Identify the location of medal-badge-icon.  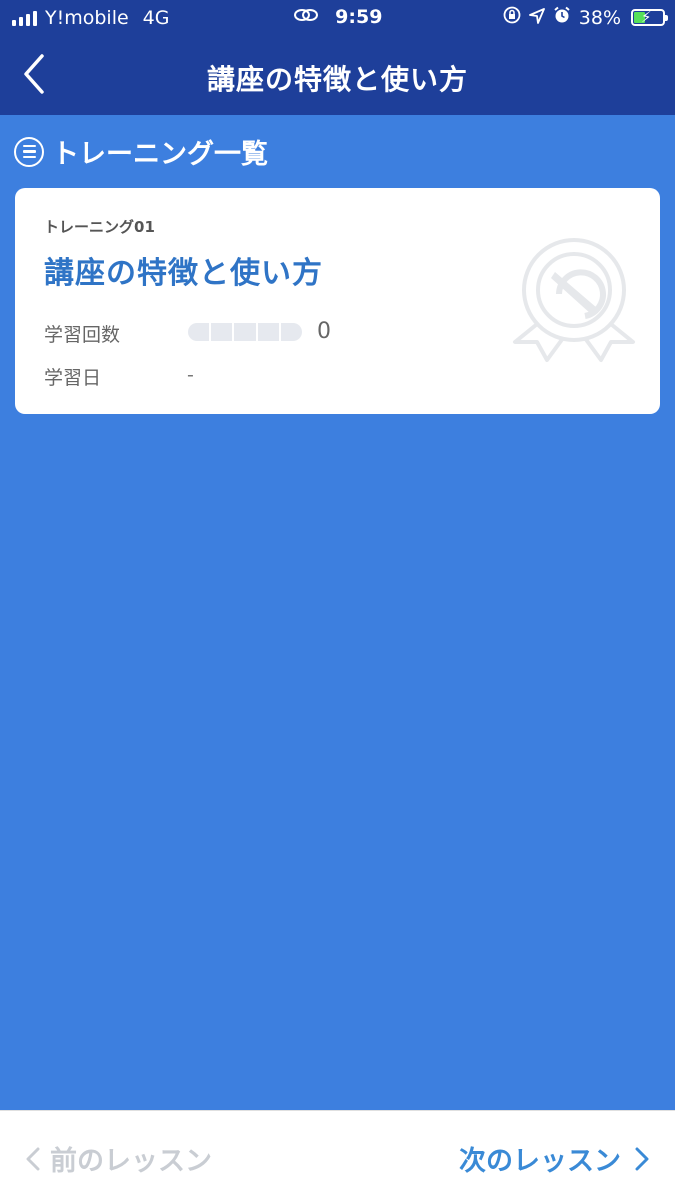
(574, 300).